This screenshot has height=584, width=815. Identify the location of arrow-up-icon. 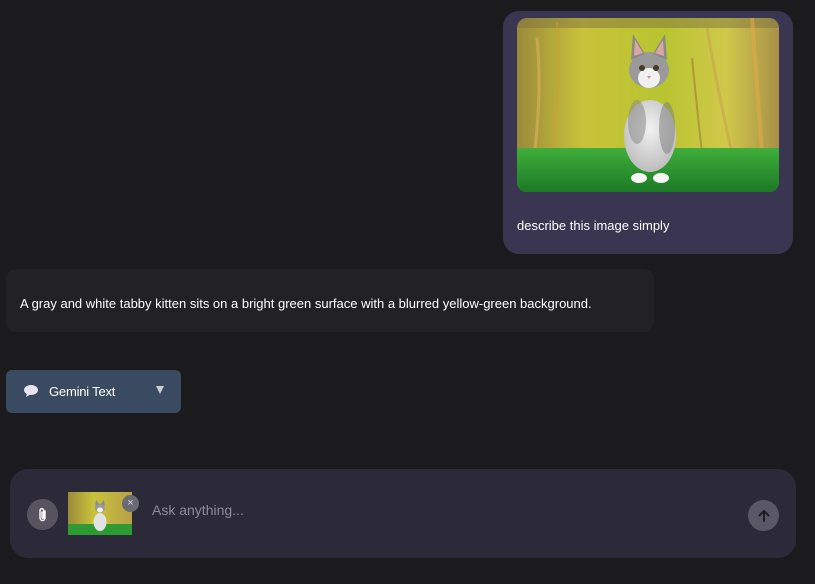
(763, 515).